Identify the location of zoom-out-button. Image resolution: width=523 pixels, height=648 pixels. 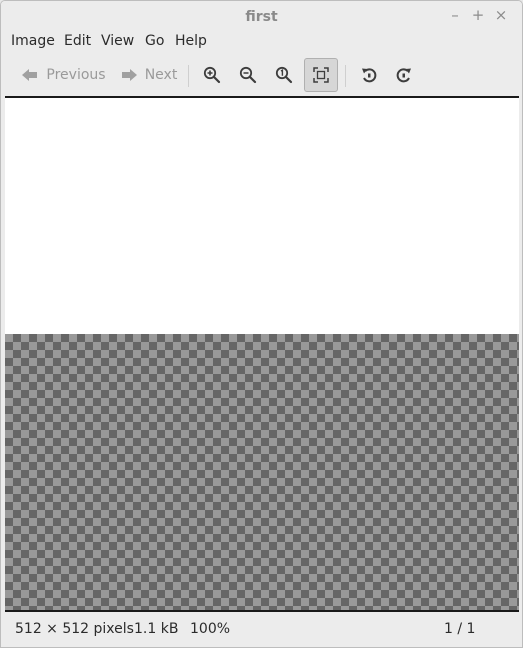
(248, 75).